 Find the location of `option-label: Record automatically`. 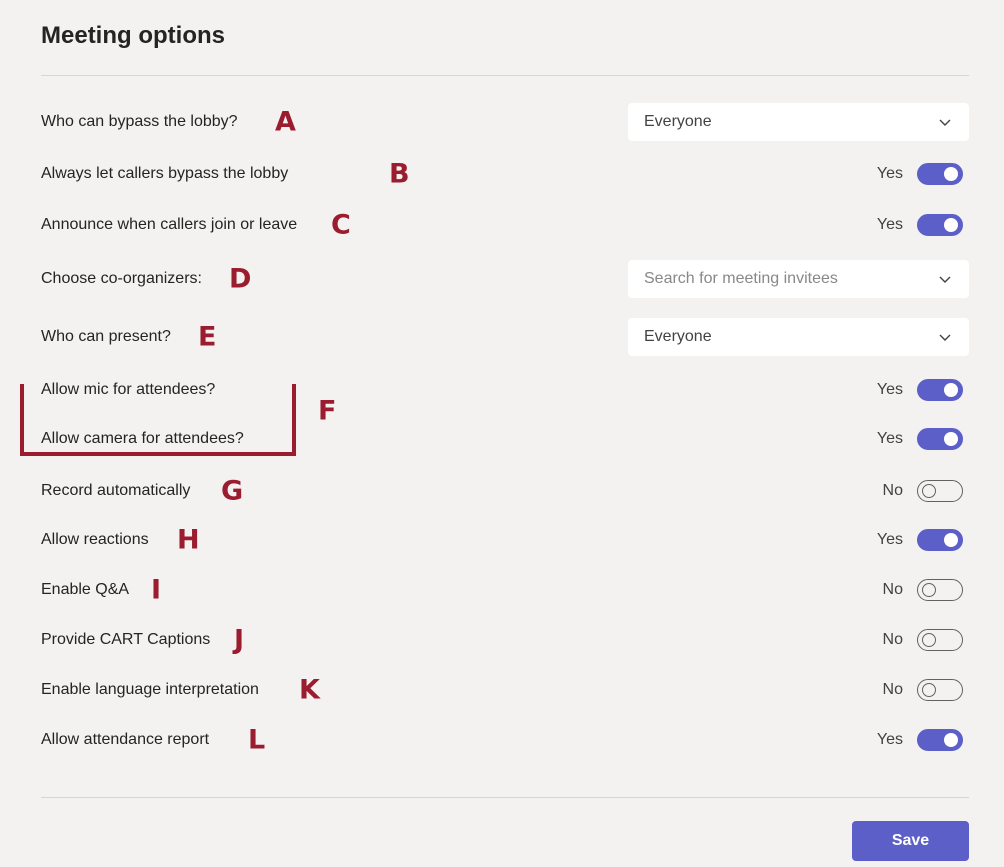

option-label: Record automatically is located at coordinates (116, 490).